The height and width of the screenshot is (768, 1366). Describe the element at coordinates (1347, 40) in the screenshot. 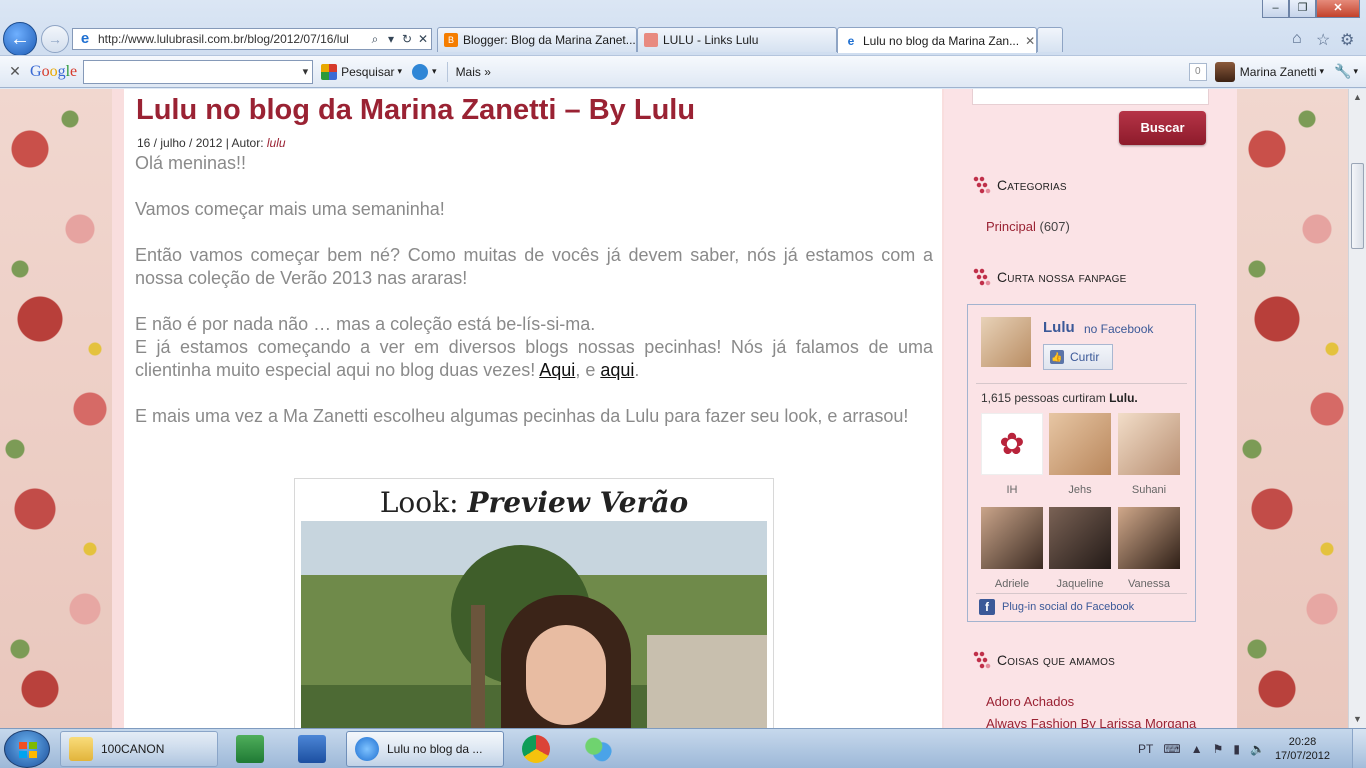

I see `gear-icon: ⚙` at that location.